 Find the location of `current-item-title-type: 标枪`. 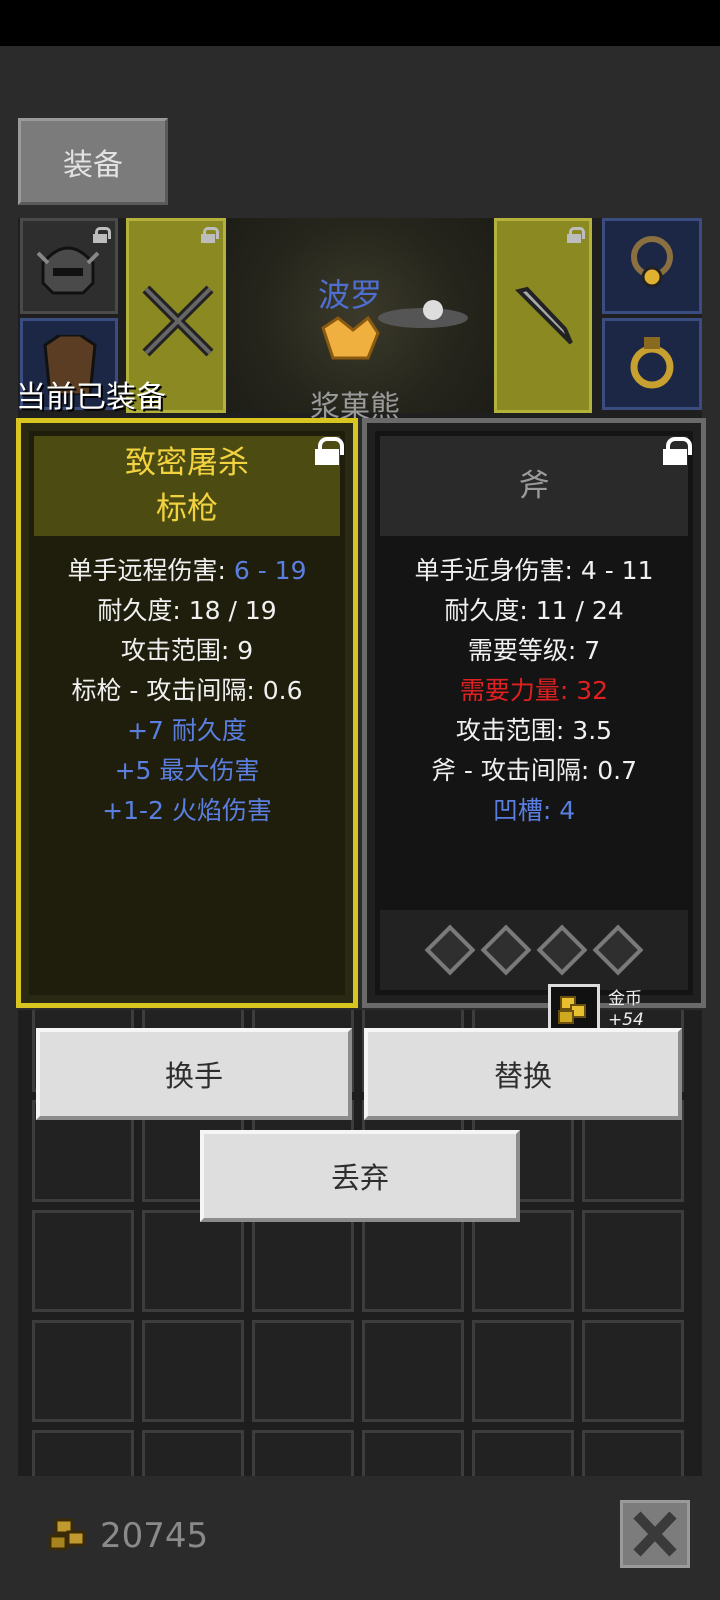

current-item-title-type: 标枪 is located at coordinates (187, 509).